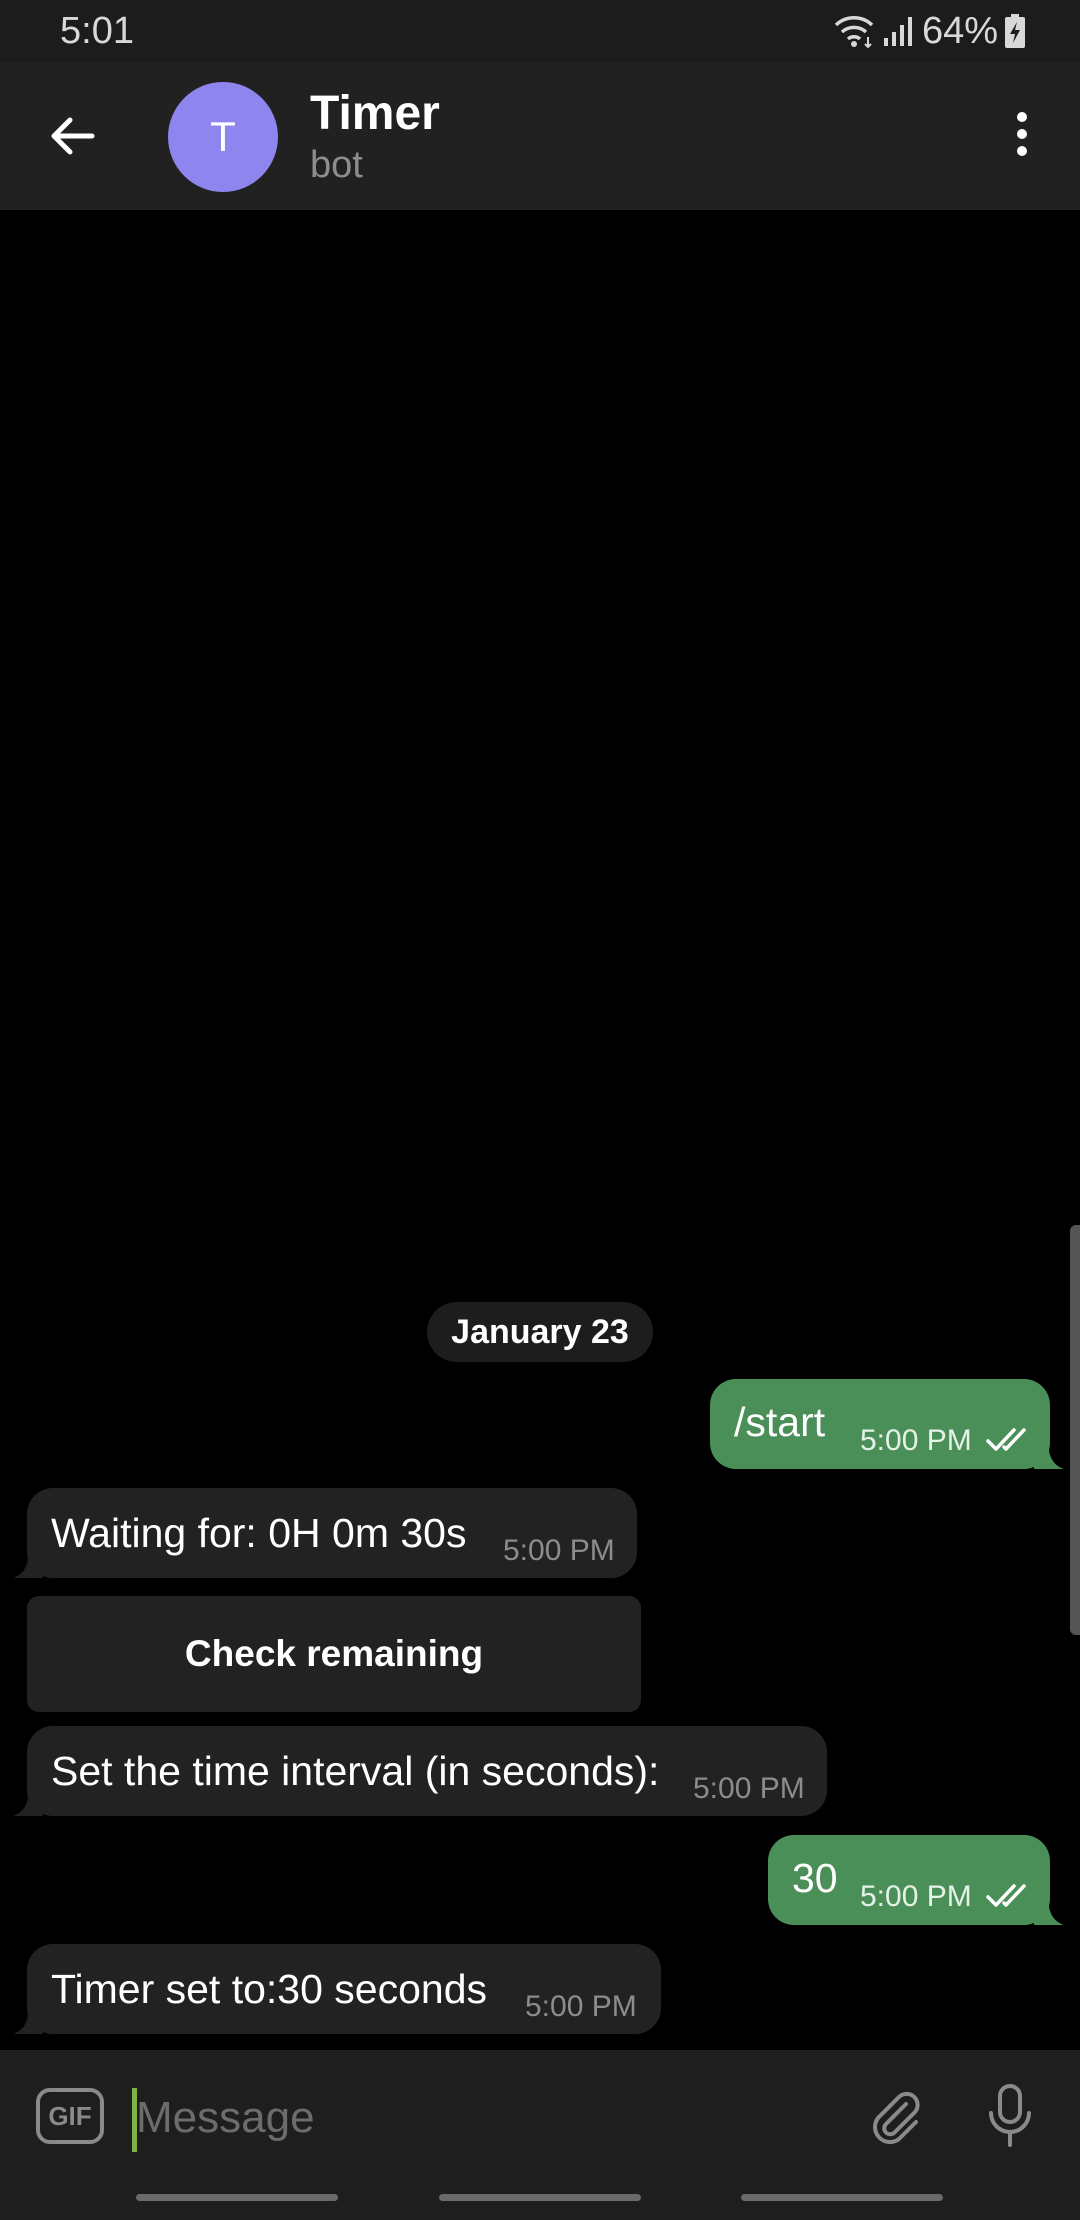 The image size is (1080, 2220). Describe the element at coordinates (842, 2197) in the screenshot. I see `back-gesture-handle` at that location.